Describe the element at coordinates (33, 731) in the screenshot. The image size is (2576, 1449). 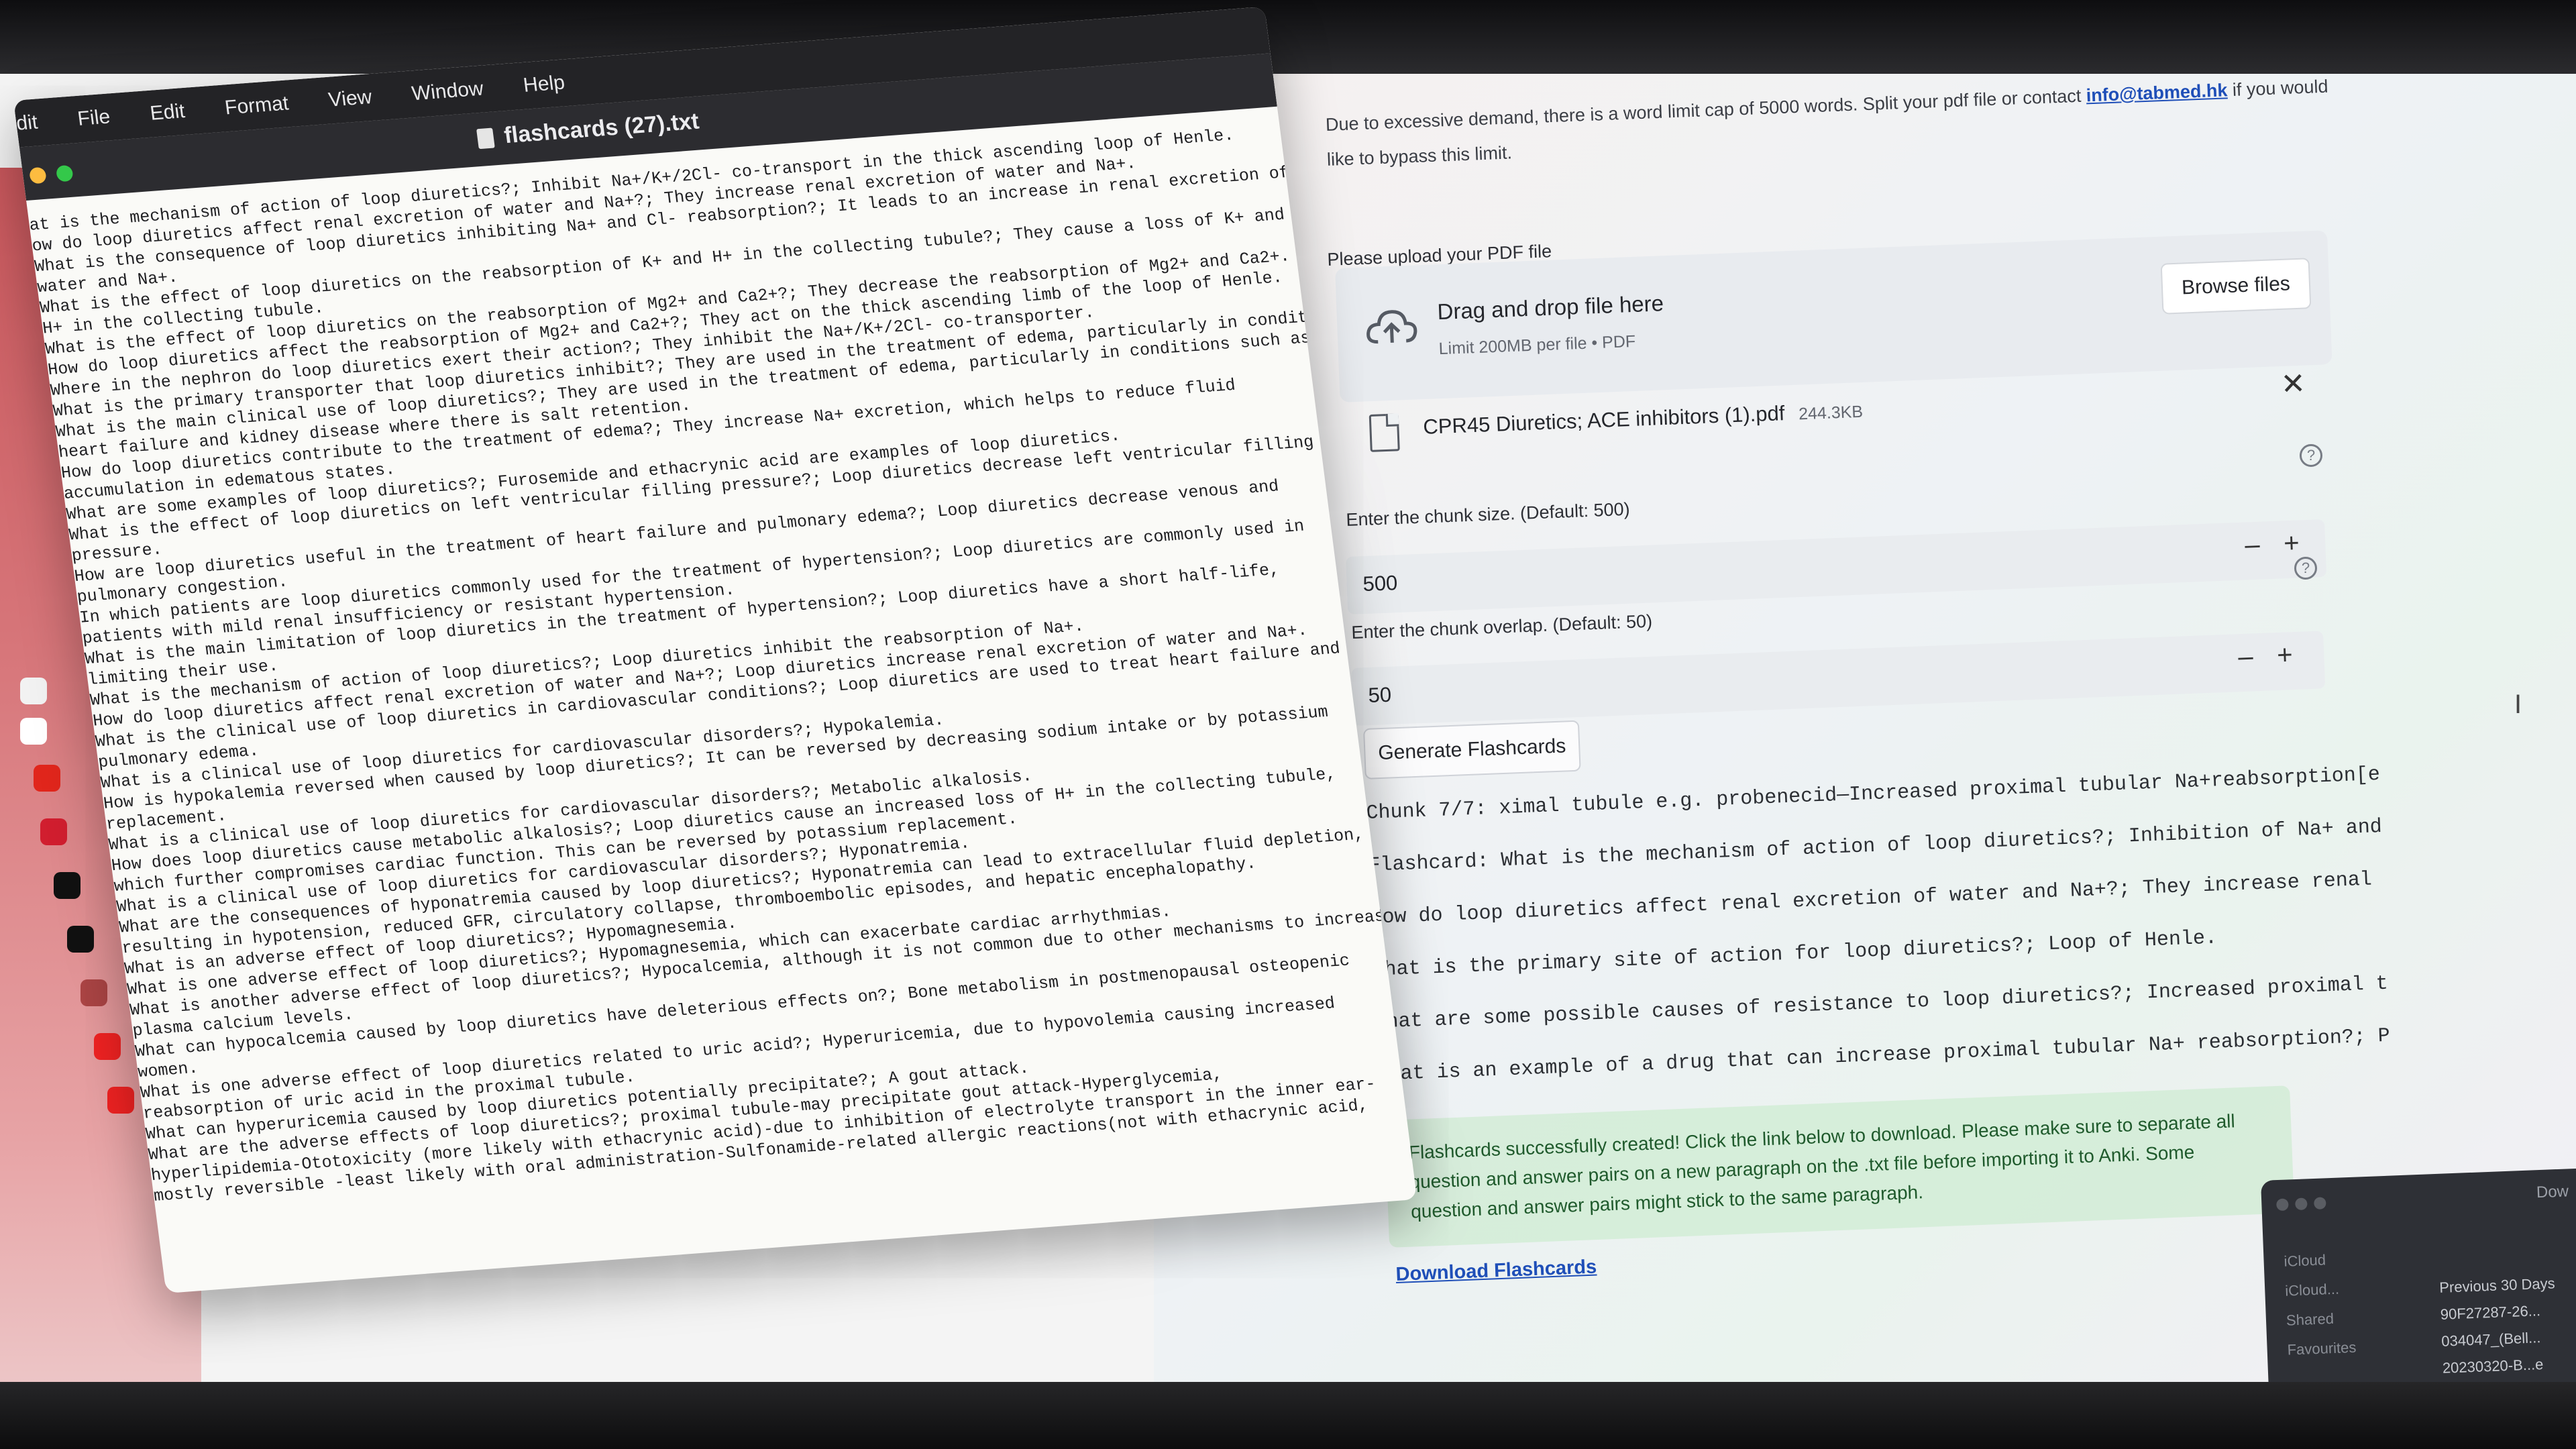
I see `github-icon` at that location.